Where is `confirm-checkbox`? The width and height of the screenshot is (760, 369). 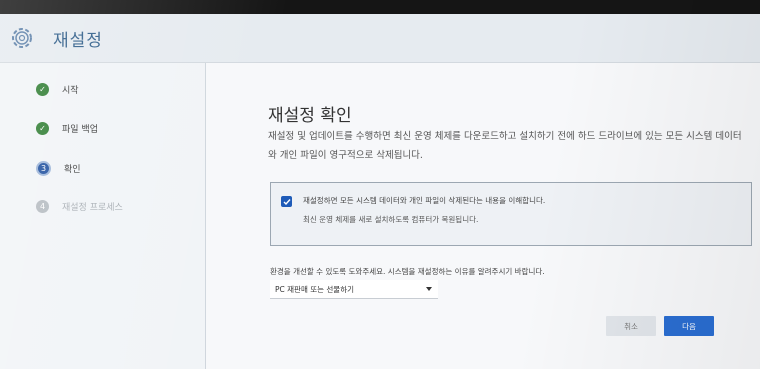 confirm-checkbox is located at coordinates (286, 201).